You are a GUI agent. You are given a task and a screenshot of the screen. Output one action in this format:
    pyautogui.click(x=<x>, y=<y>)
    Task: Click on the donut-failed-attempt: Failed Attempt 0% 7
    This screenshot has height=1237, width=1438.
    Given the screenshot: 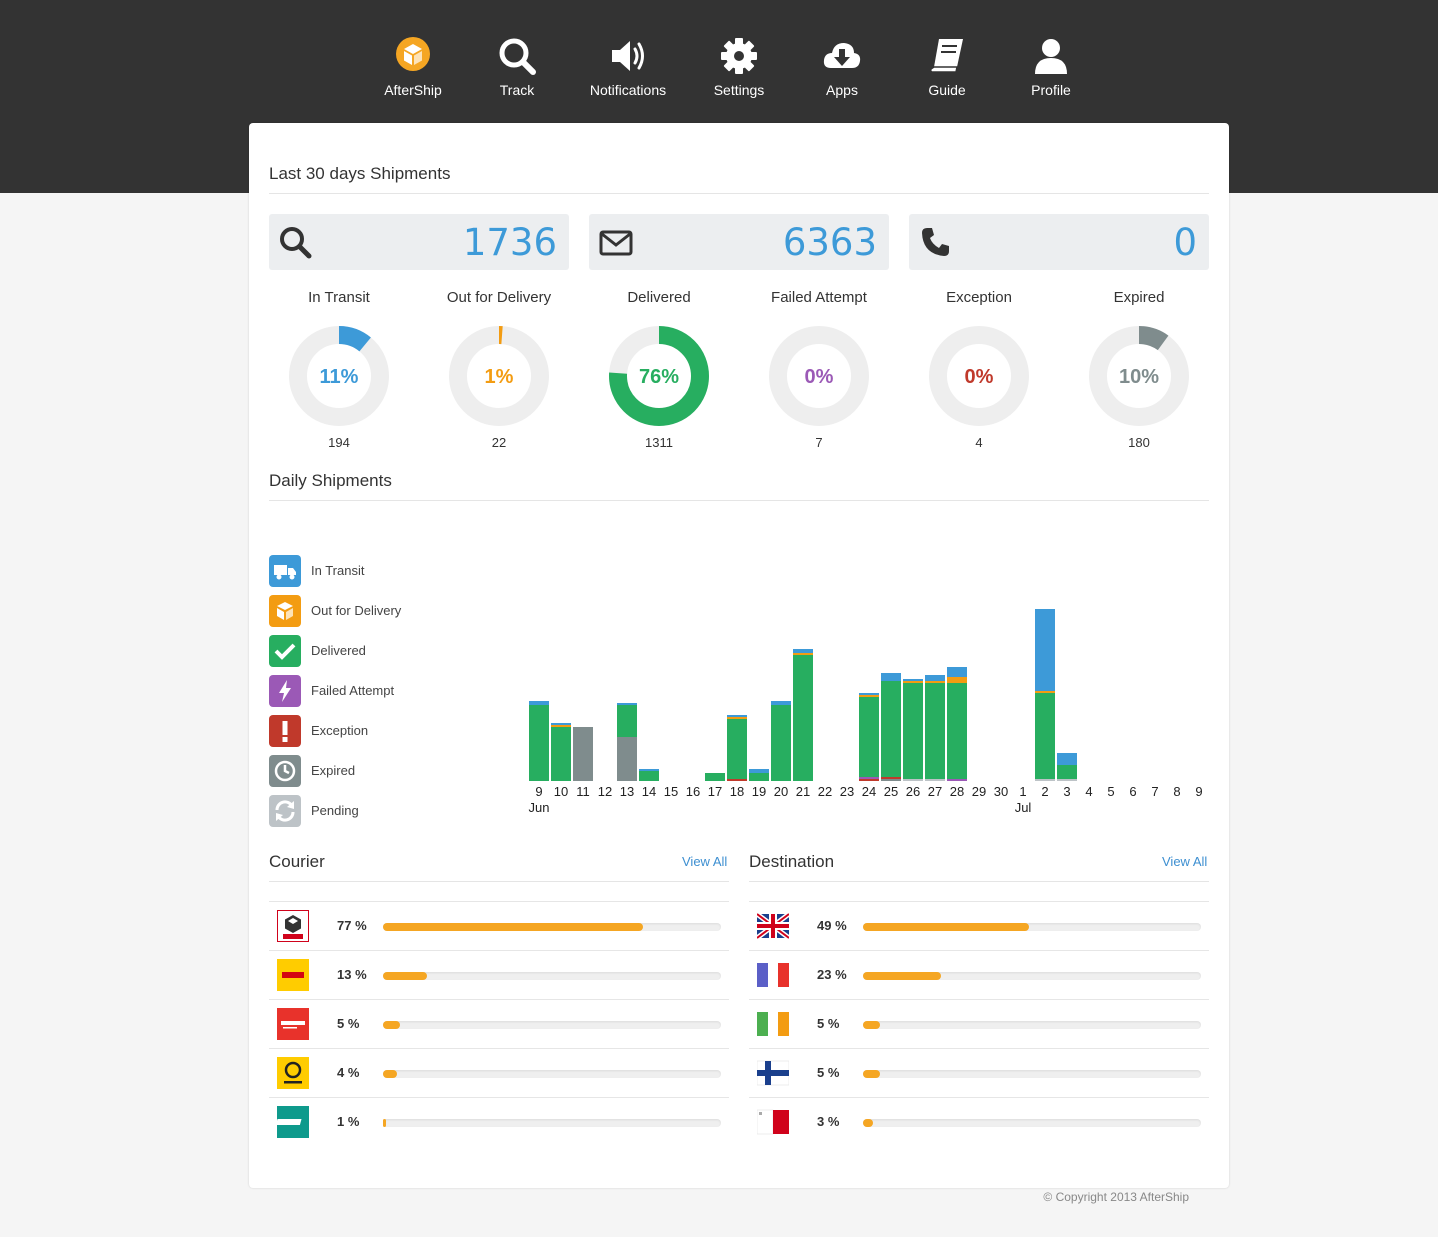 What is the action you would take?
    pyautogui.click(x=819, y=369)
    